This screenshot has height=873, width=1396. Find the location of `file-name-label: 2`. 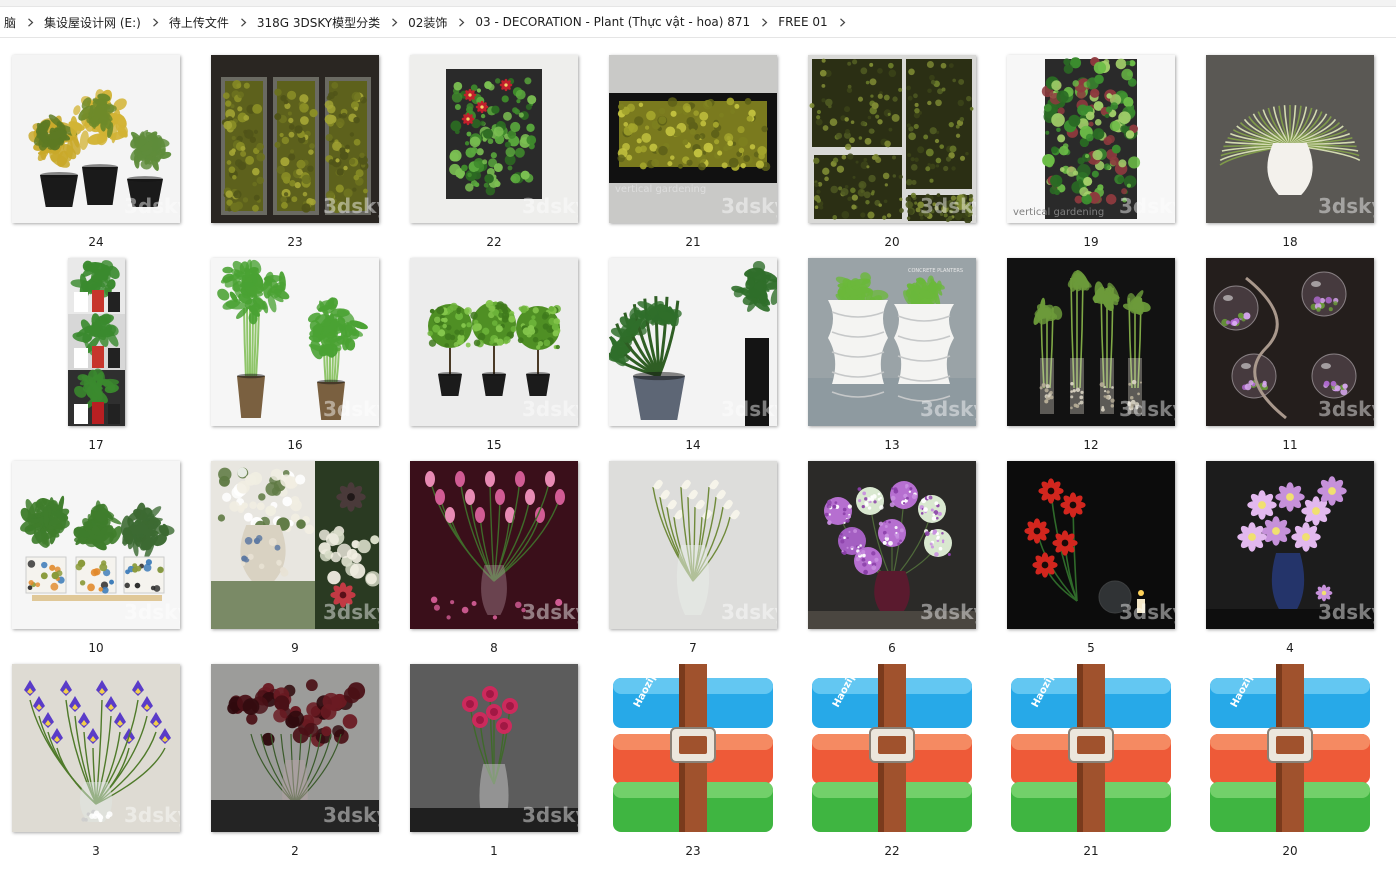

file-name-label: 2 is located at coordinates (295, 851).